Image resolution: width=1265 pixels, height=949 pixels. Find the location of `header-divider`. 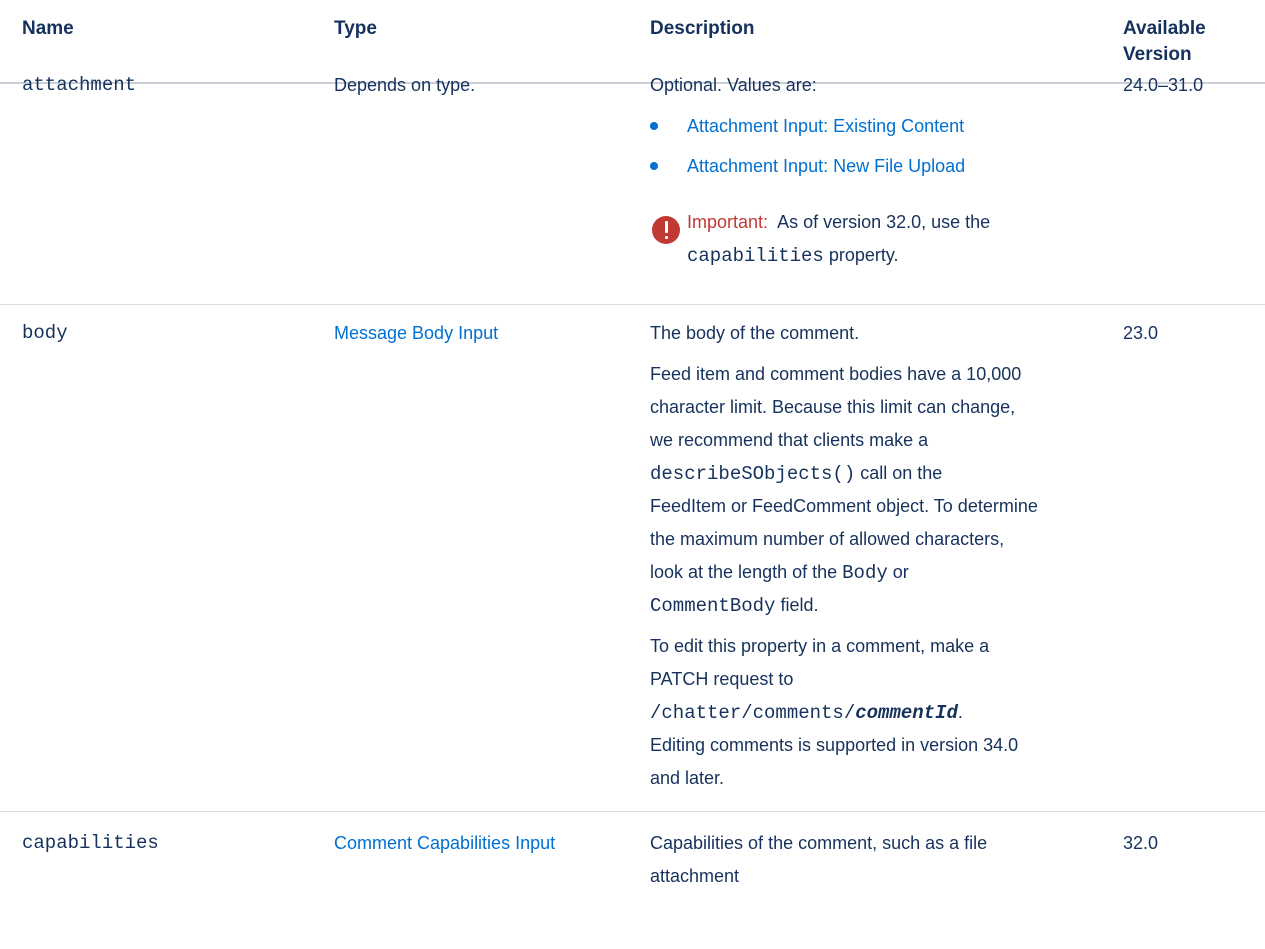

header-divider is located at coordinates (632, 83).